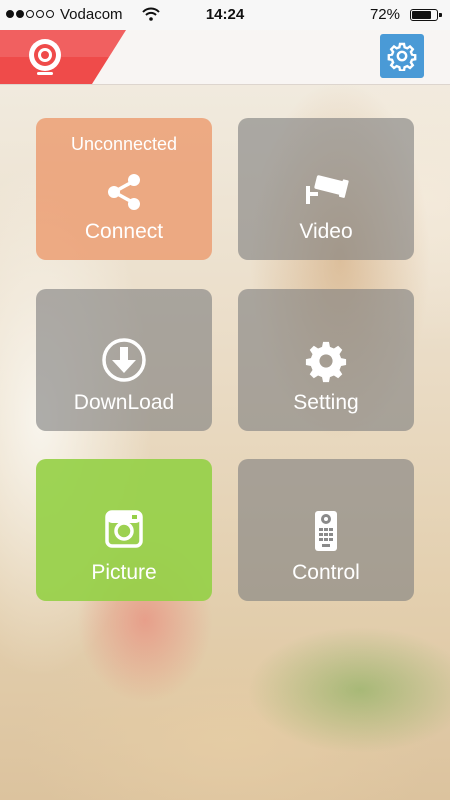 The height and width of the screenshot is (800, 450). What do you see at coordinates (326, 402) in the screenshot?
I see `setting-label: Setting` at bounding box center [326, 402].